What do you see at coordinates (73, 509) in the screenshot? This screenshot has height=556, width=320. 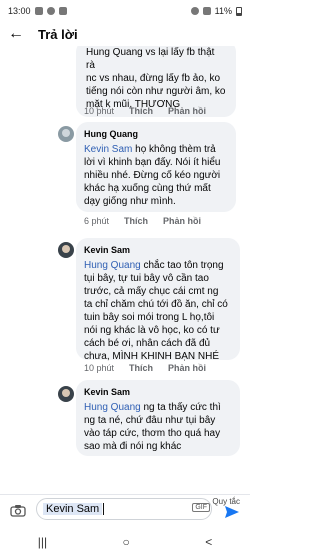 I see `mention-chip: Kevin Sam` at bounding box center [73, 509].